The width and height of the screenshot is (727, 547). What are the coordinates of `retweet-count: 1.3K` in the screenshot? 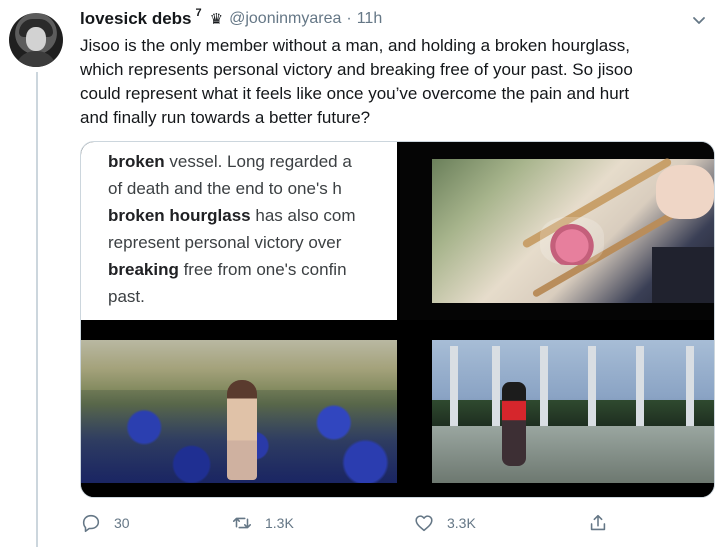 It's located at (279, 523).